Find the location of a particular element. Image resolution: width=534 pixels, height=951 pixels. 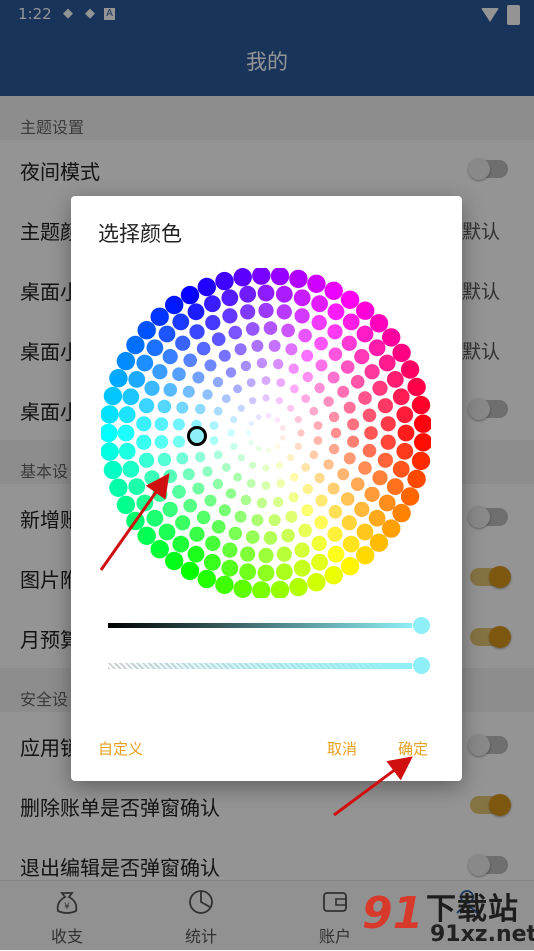

alpha-thumb is located at coordinates (421, 665).